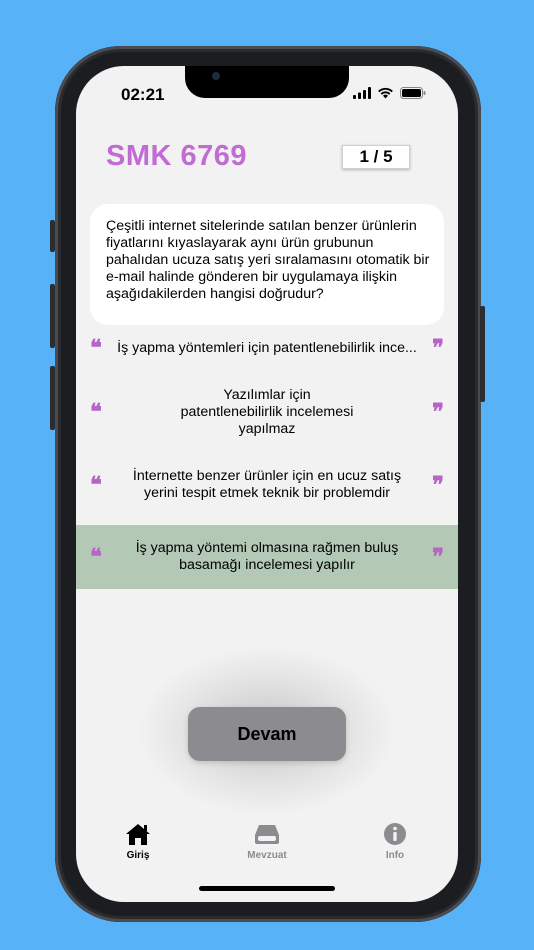 The height and width of the screenshot is (950, 534). What do you see at coordinates (385, 93) in the screenshot?
I see `wifi-icon` at bounding box center [385, 93].